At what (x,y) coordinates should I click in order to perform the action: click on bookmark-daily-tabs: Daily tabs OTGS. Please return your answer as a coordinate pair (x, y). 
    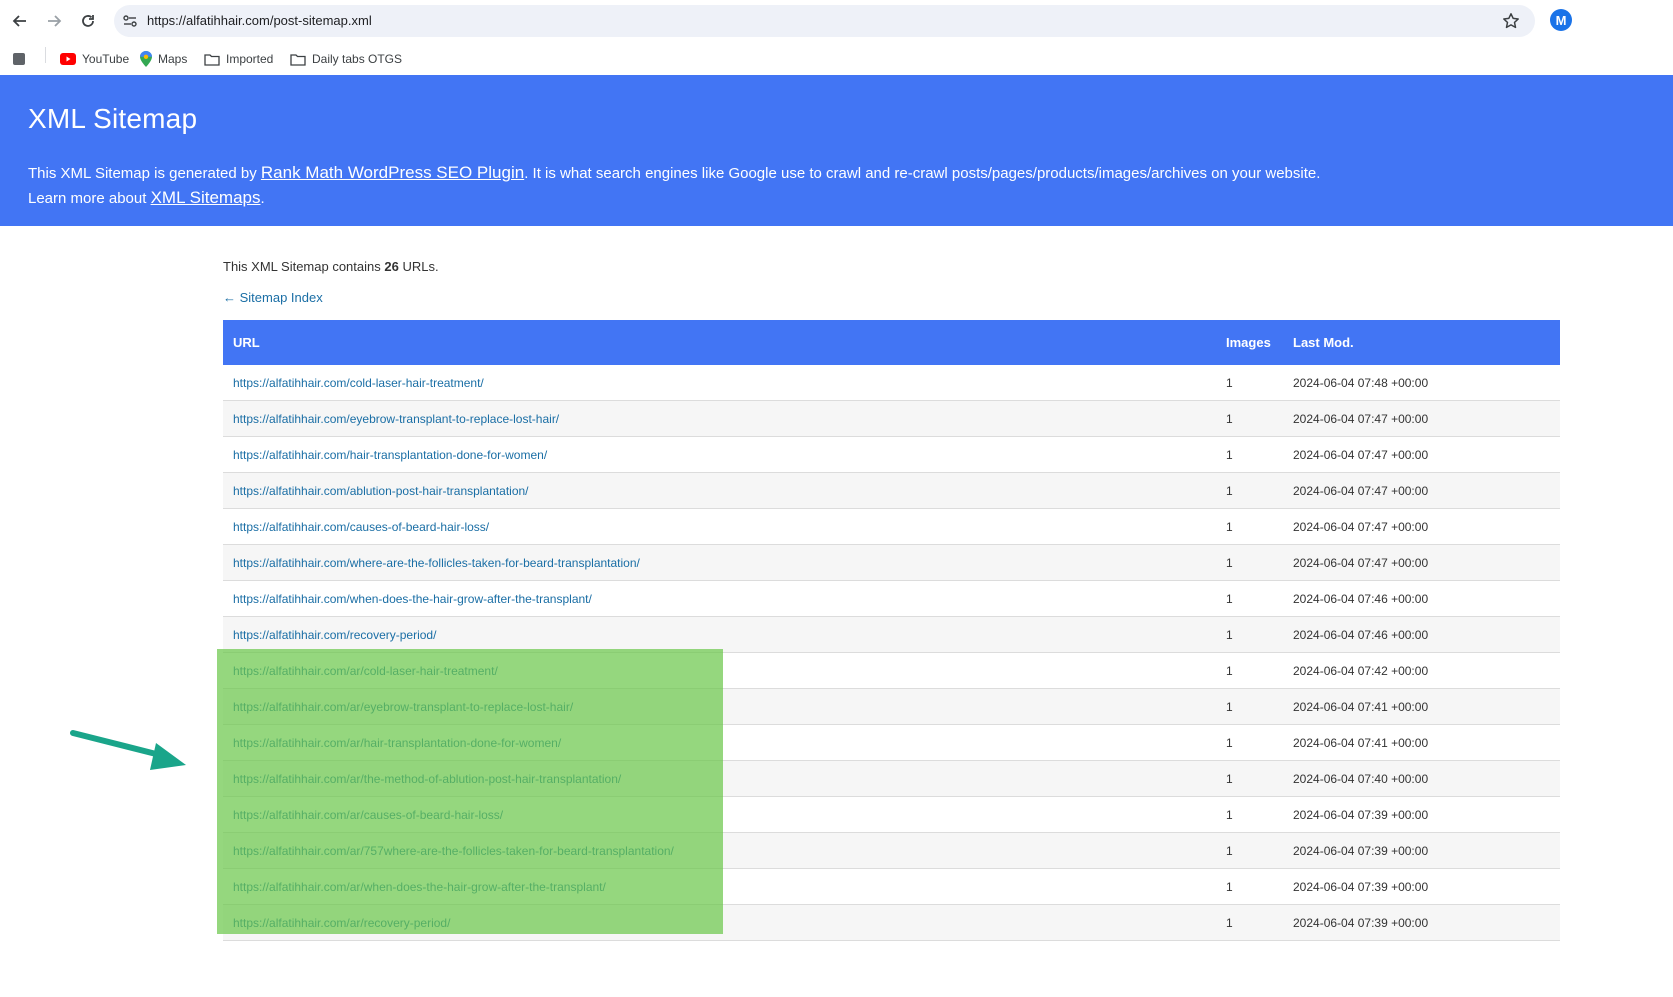
    Looking at the image, I should click on (346, 59).